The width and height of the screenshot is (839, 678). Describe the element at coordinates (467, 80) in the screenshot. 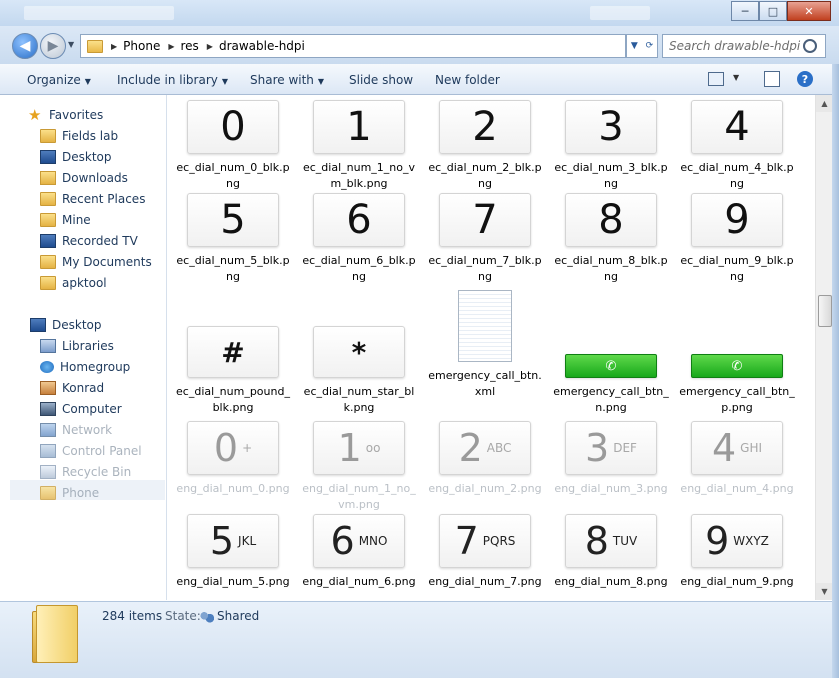

I see `new-folder-button: New folder` at that location.